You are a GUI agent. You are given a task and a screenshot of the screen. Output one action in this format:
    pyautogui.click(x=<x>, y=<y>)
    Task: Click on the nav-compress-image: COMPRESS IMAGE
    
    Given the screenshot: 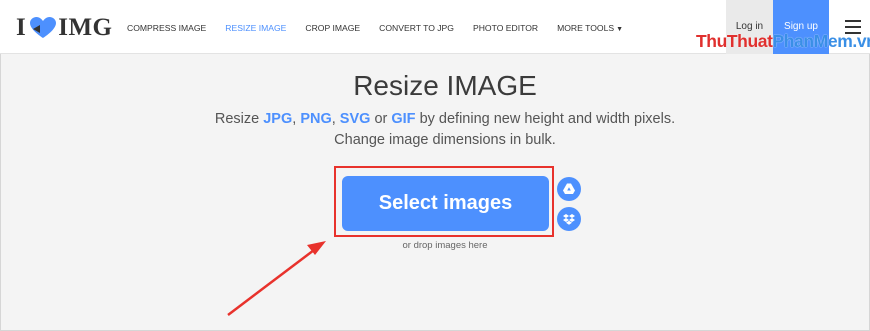 What is the action you would take?
    pyautogui.click(x=166, y=28)
    